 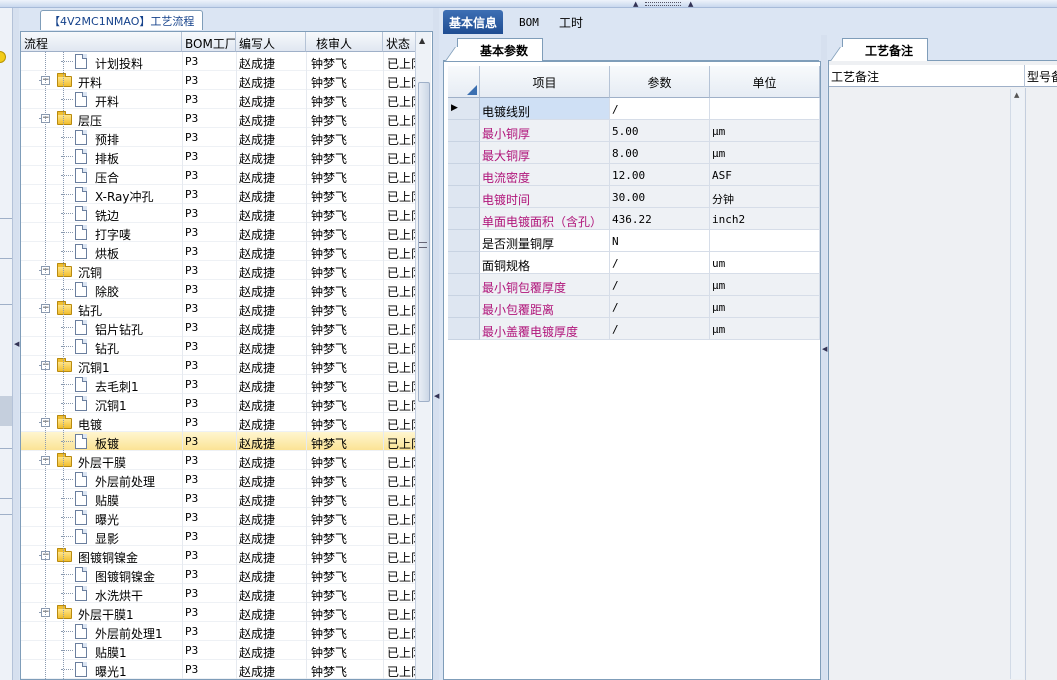 What do you see at coordinates (1017, 384) in the screenshot?
I see `notes-scrollbar: ▲` at bounding box center [1017, 384].